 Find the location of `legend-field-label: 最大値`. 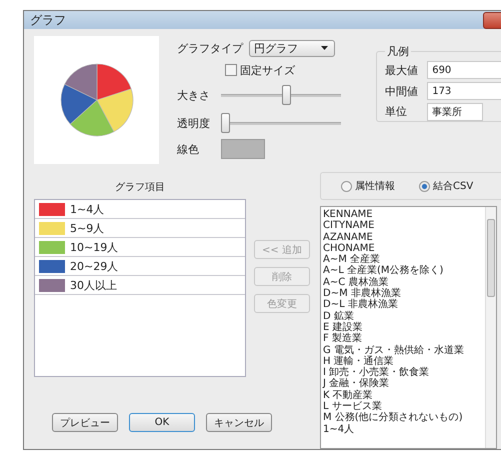

legend-field-label: 最大値 is located at coordinates (402, 70).